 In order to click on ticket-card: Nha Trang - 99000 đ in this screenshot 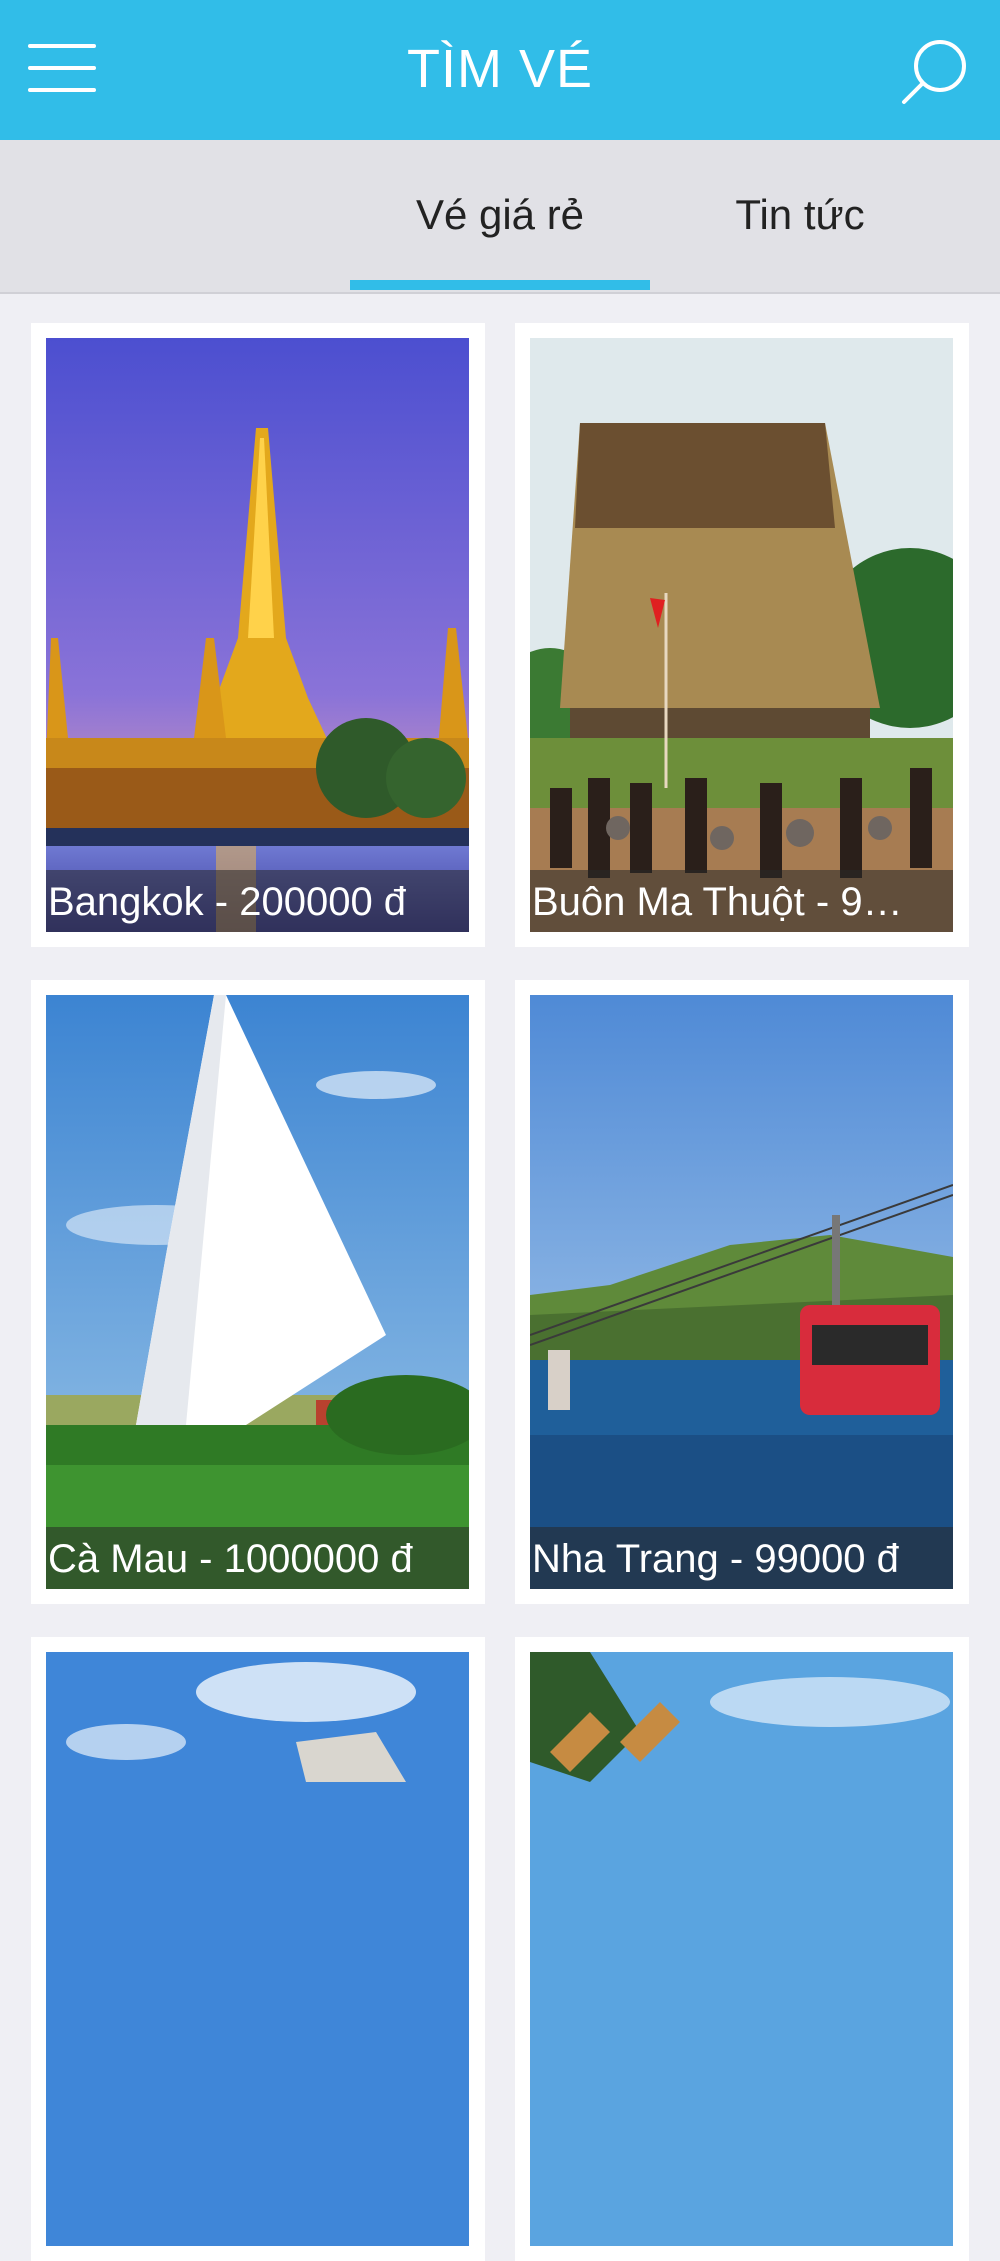, I will do `click(742, 1292)`.